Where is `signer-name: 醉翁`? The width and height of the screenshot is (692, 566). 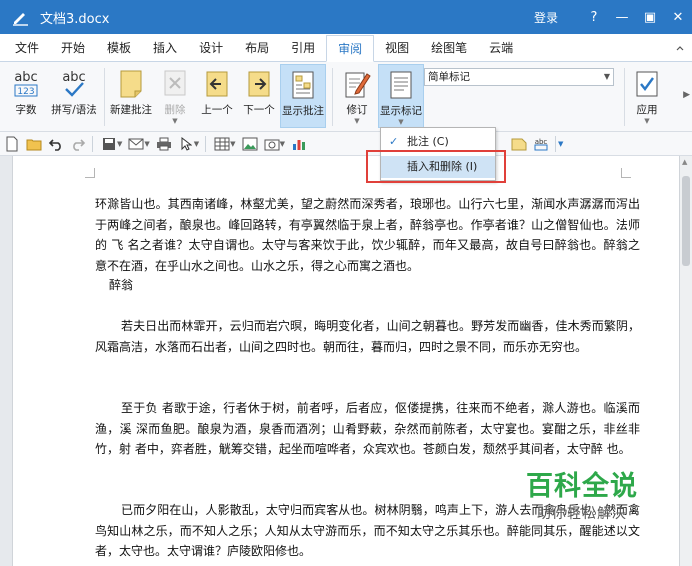
signer-name: 醉翁 is located at coordinates (121, 285).